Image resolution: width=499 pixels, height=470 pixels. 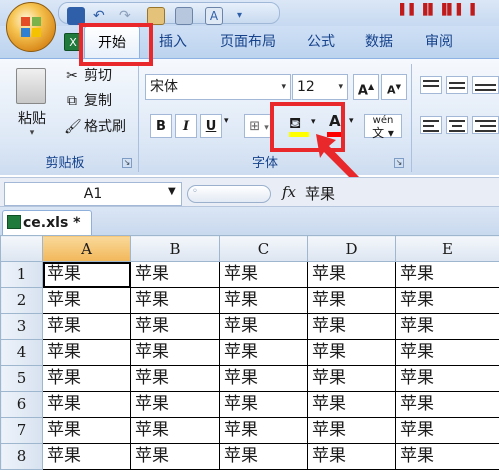 I want to click on column-header: C, so click(x=264, y=249).